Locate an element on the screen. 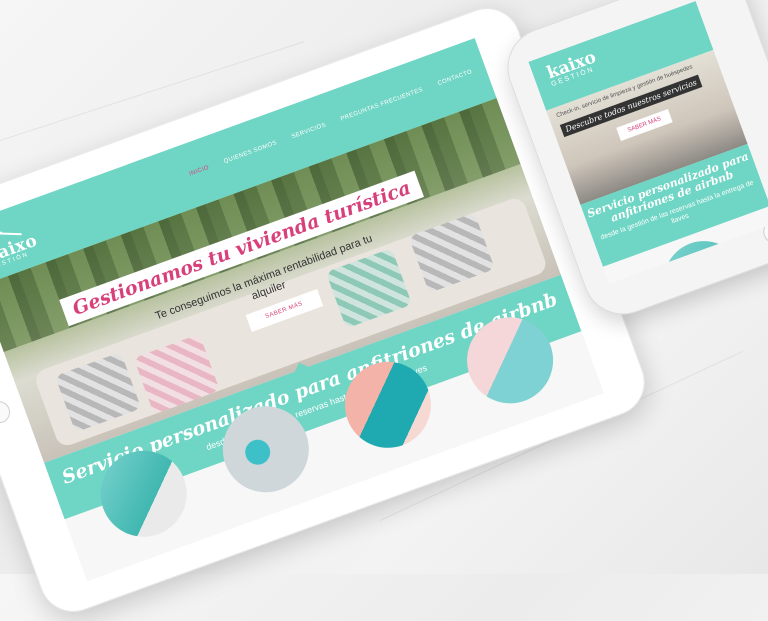 Image resolution: width=768 pixels, height=621 pixels. nav-item-contacto: CONTACTO is located at coordinates (455, 78).